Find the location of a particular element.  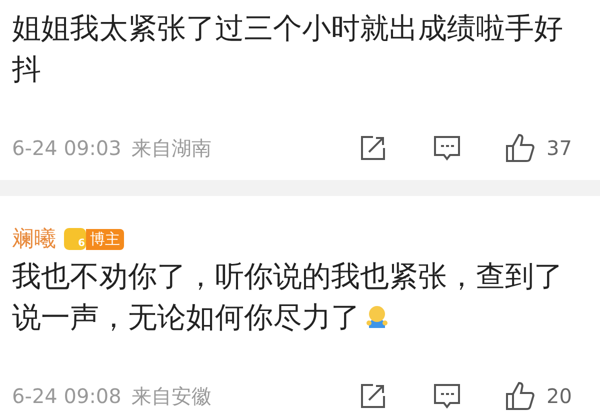

like-count: 20 is located at coordinates (559, 396).